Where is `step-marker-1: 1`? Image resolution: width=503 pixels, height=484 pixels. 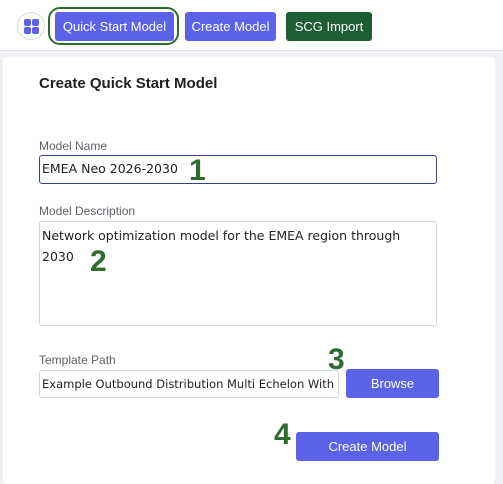
step-marker-1: 1 is located at coordinates (197, 170).